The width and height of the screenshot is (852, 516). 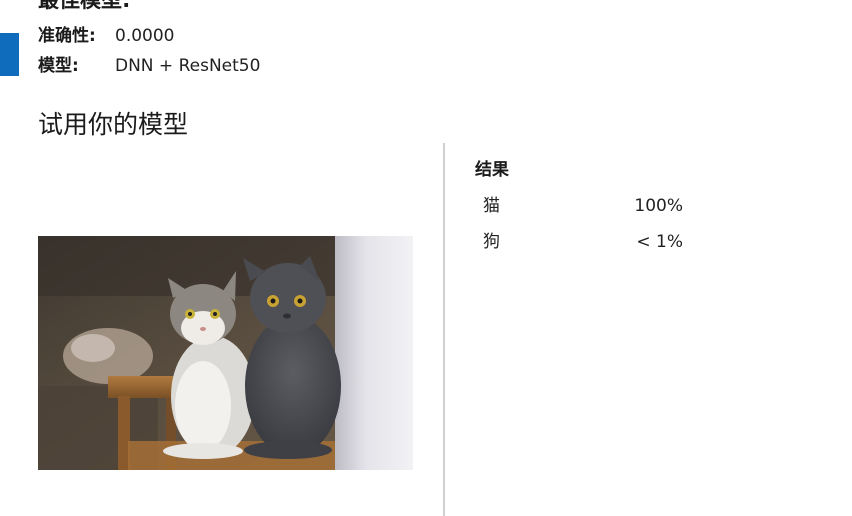 I want to click on result-row-cat: 猫 100%, so click(x=593, y=206).